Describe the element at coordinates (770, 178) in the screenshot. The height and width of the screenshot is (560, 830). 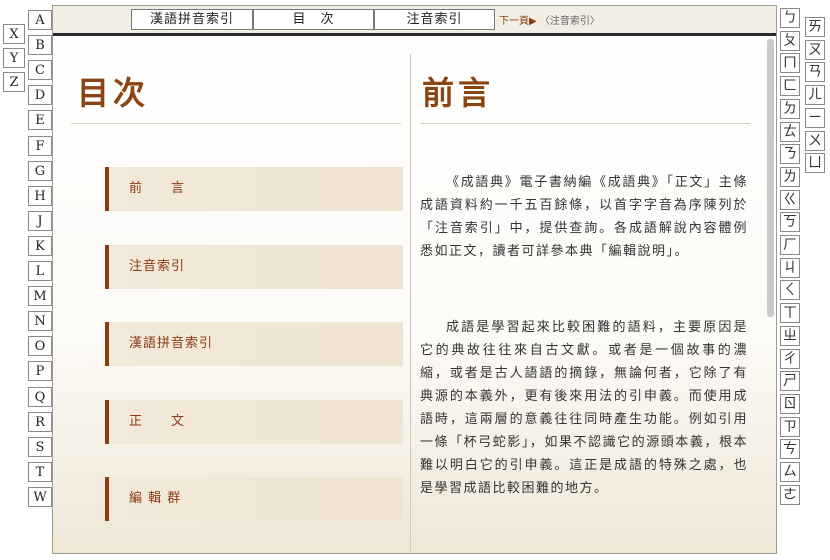
I see `scrollbar-thumb` at that location.